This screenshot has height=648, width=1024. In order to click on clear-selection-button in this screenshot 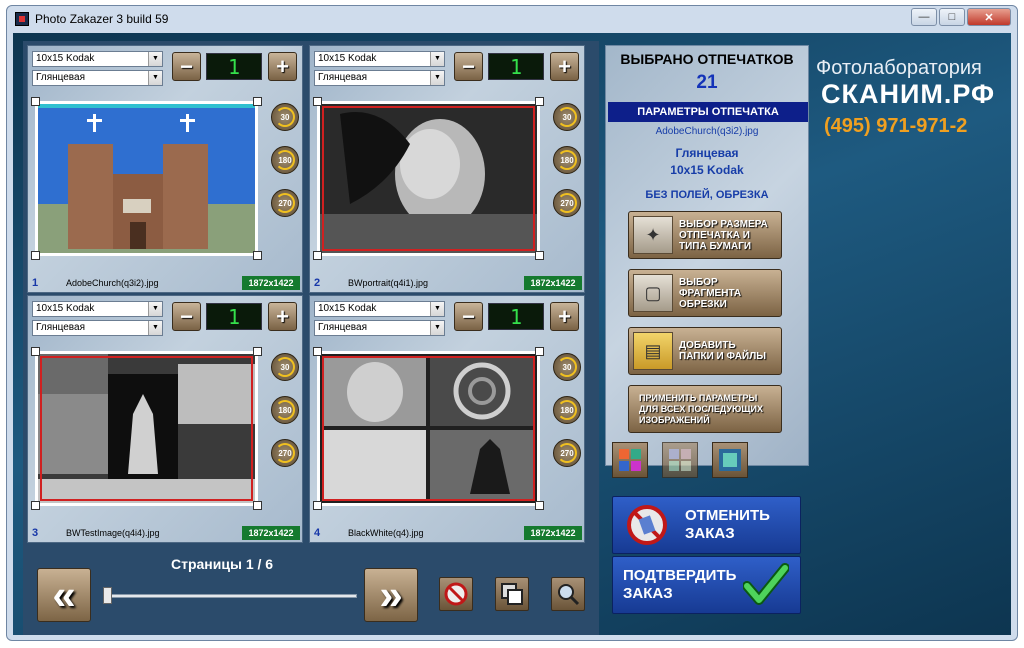, I will do `click(456, 594)`.